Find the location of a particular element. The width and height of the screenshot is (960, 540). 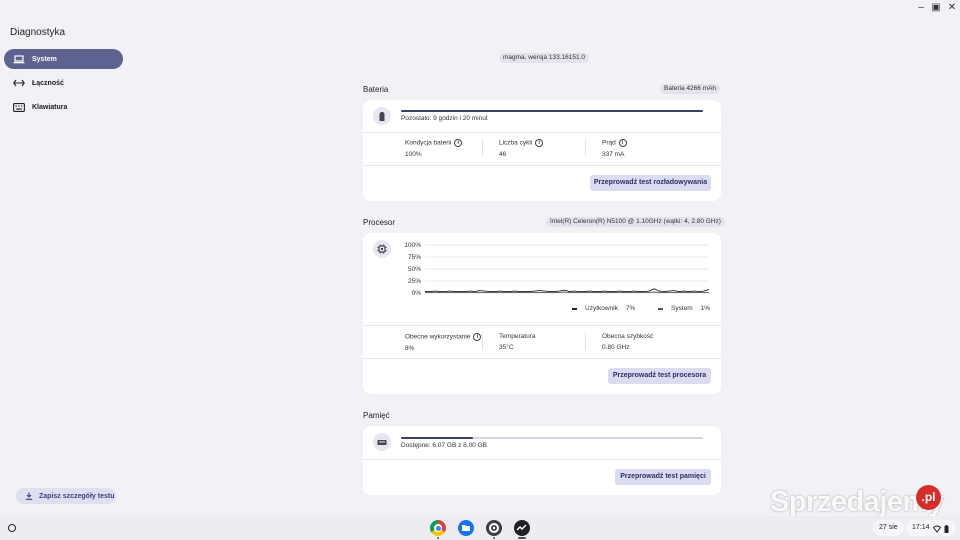

stat-label: Obecne wykorzystanie is located at coordinates (438, 337).